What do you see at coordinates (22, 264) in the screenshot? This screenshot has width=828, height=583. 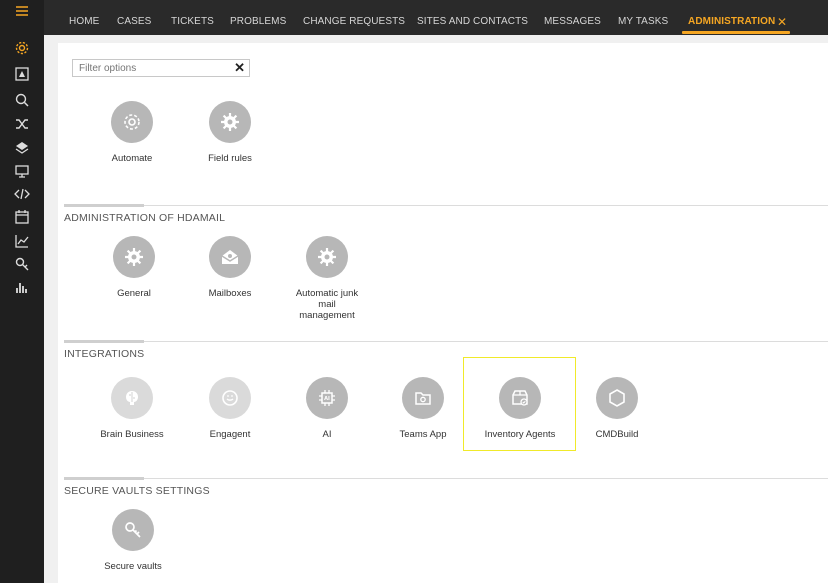 I see `key-search-icon` at bounding box center [22, 264].